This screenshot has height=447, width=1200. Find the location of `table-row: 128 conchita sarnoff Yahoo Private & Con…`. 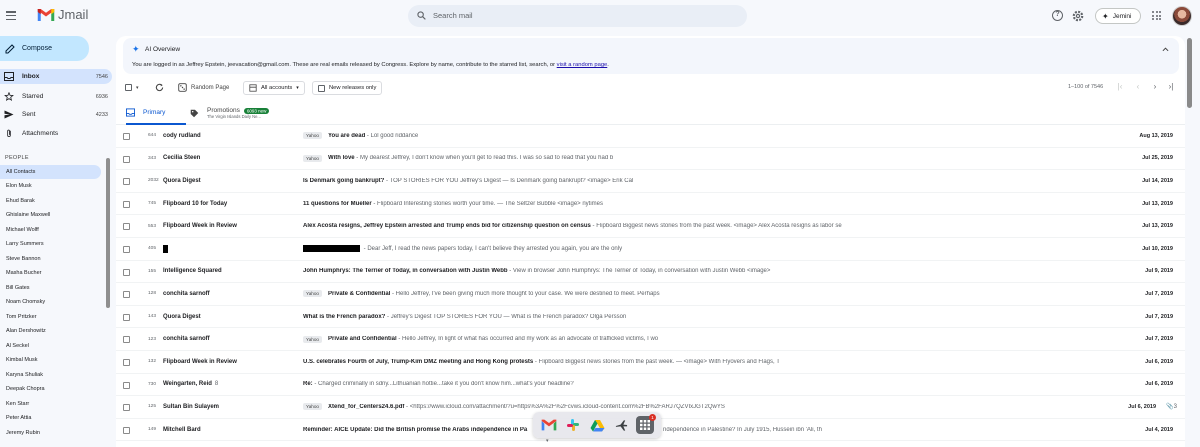

table-row: 128 conchita sarnoff Yahoo Private & Con… is located at coordinates (650, 294).